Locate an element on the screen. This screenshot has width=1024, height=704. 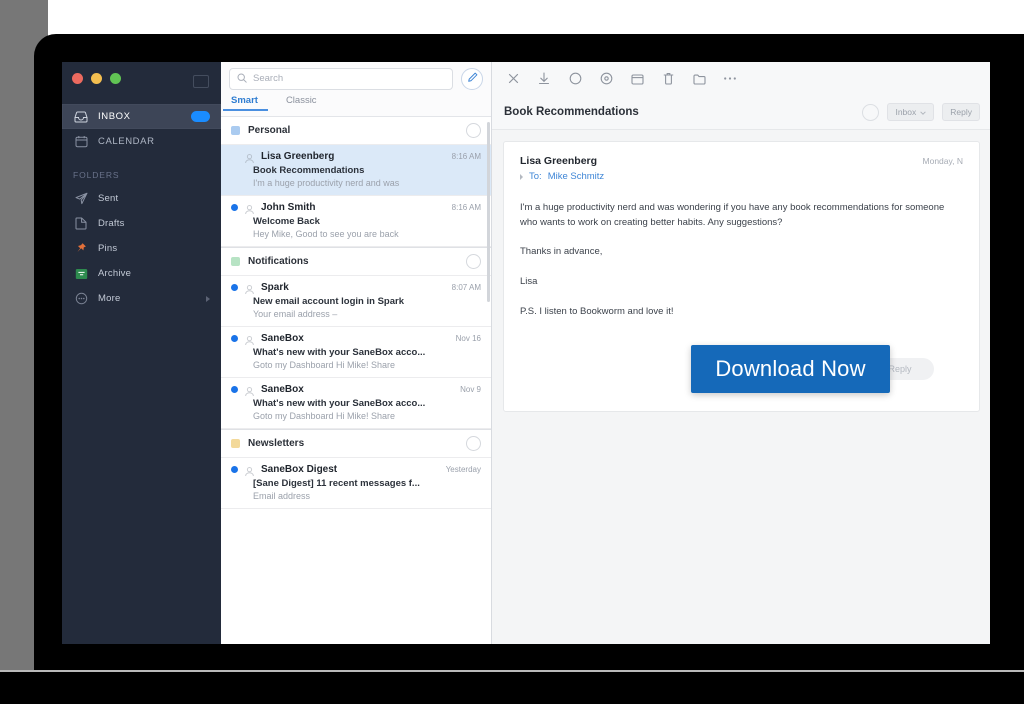
compose-button is located at coordinates (472, 78).